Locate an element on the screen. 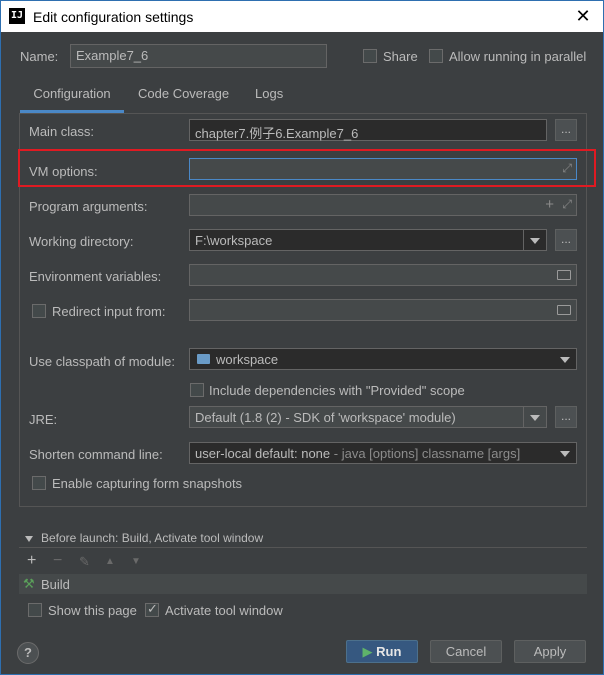  shorten-value-text: user-local default: none is located at coordinates (263, 453).